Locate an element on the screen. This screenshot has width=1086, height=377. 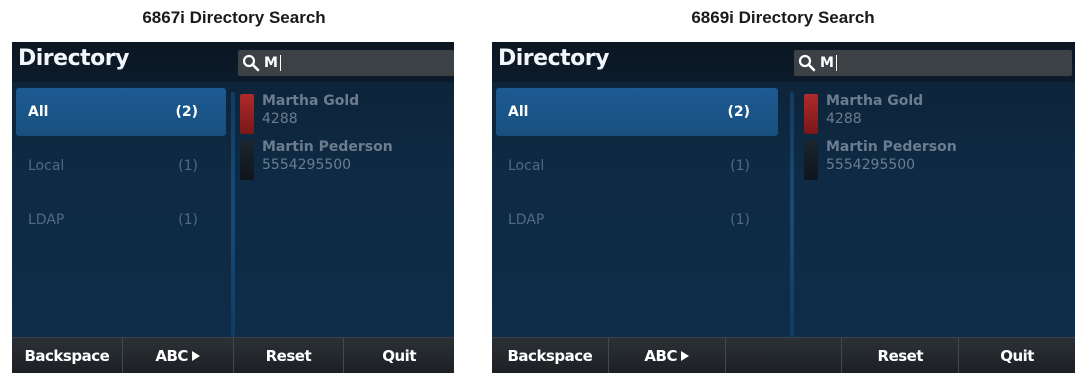
empty-softkey is located at coordinates (784, 355).